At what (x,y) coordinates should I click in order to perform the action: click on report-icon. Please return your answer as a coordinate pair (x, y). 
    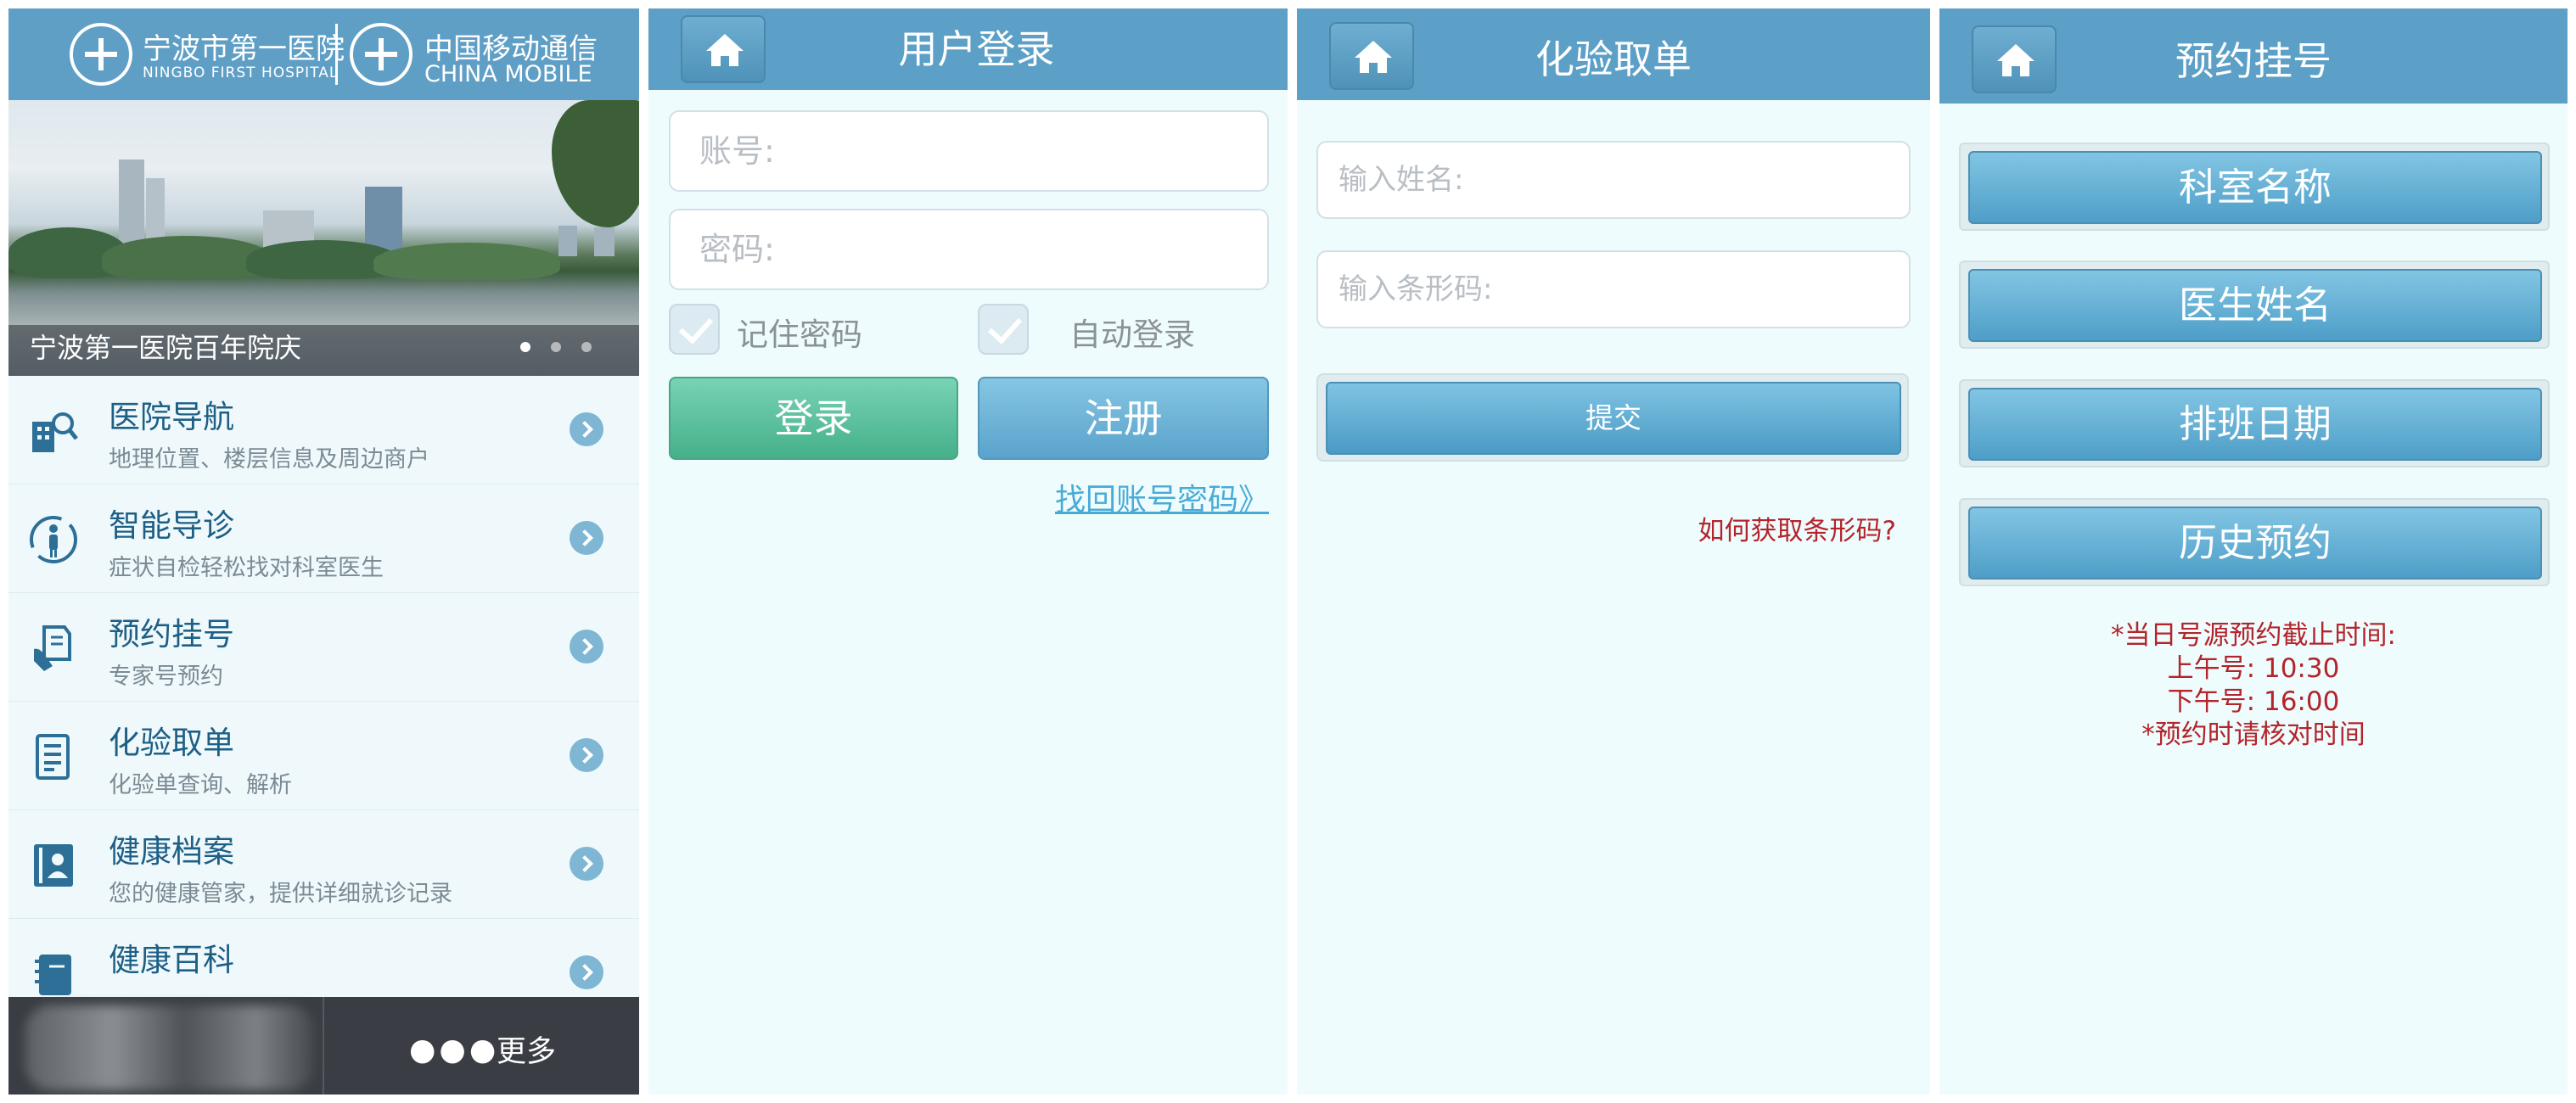
    Looking at the image, I should click on (53, 757).